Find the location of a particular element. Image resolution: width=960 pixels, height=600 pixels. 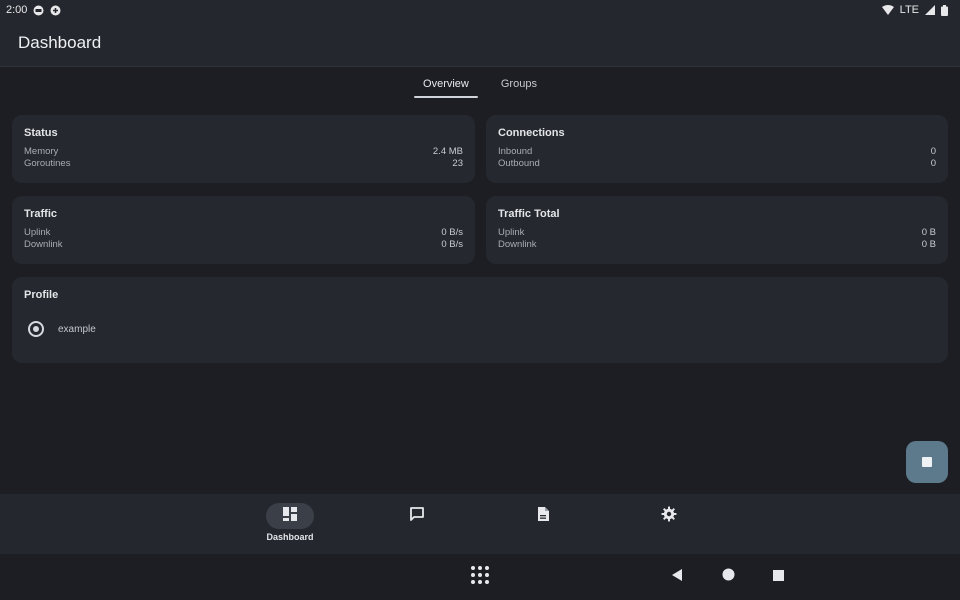

tab-groups: Groups is located at coordinates (519, 86).